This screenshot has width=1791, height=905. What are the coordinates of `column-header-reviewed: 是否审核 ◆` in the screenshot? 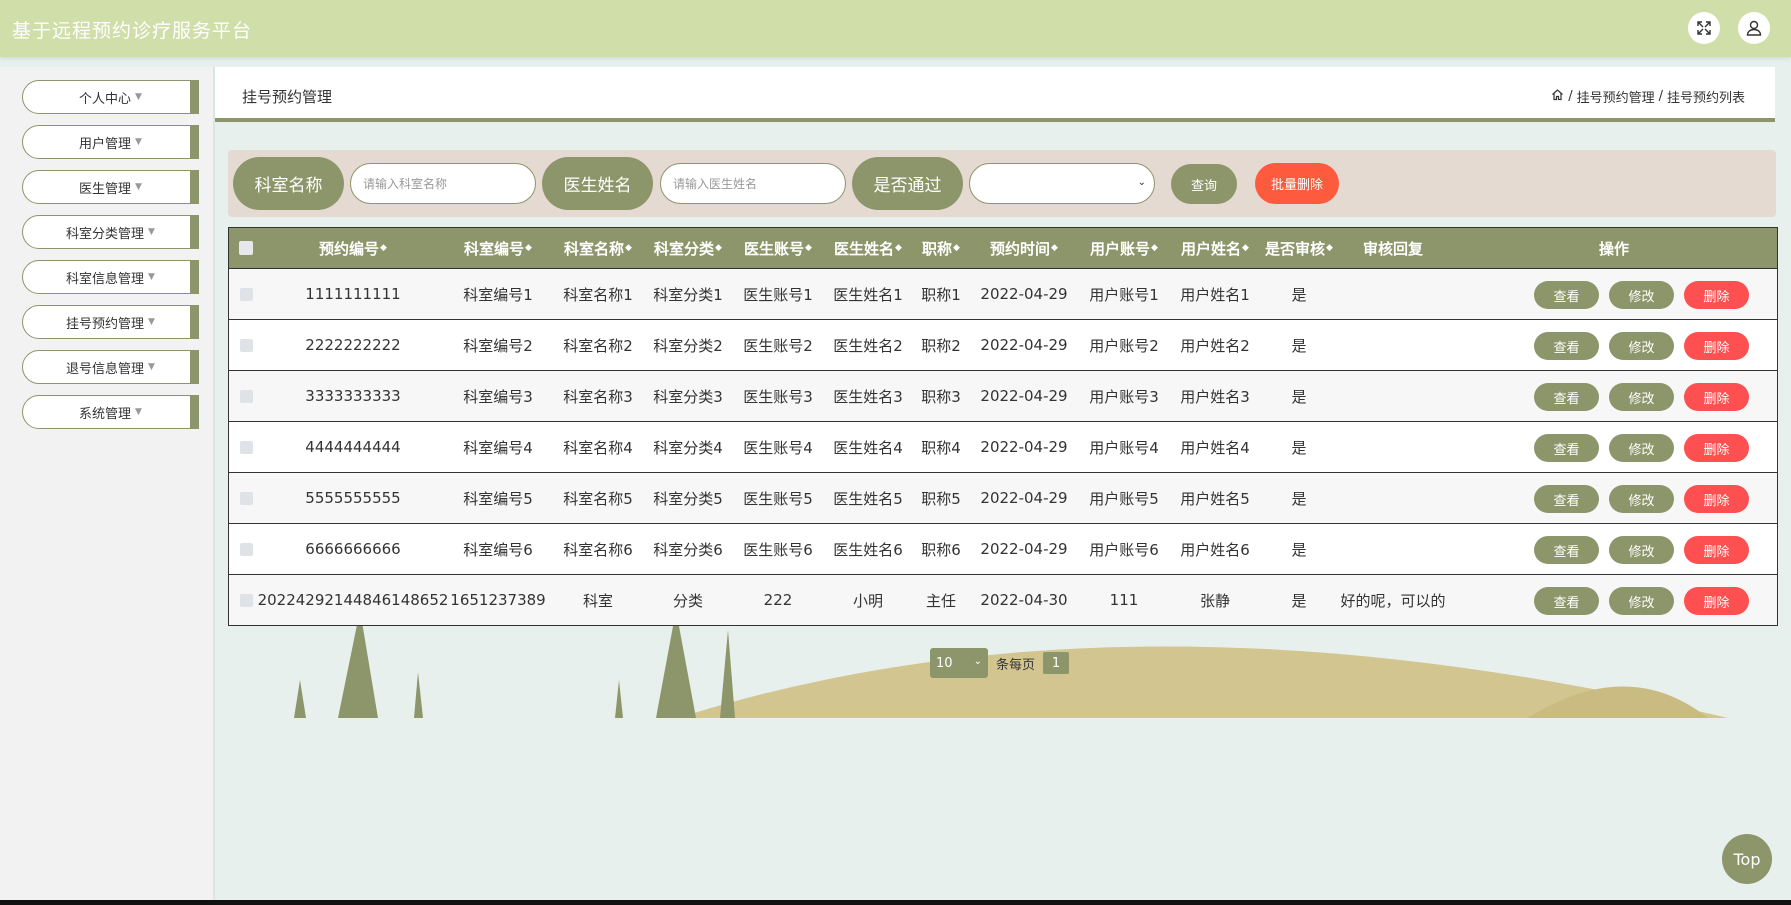 It's located at (1299, 248).